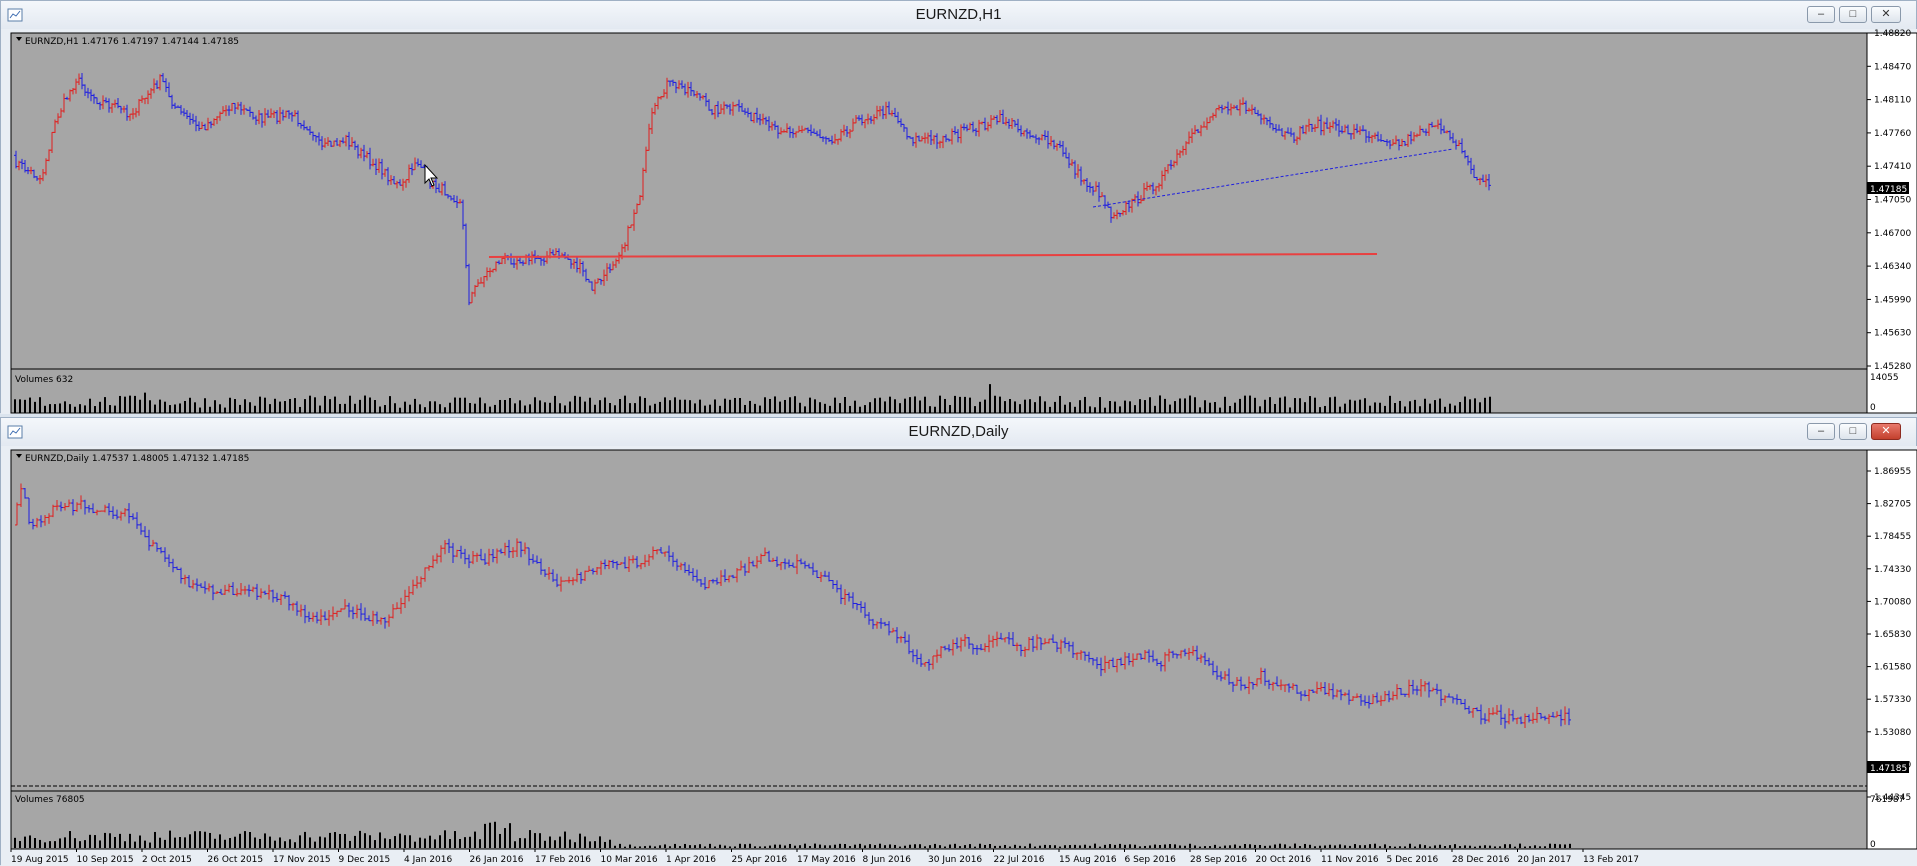 The height and width of the screenshot is (866, 1917). I want to click on date-label: 26 Oct 2015, so click(236, 860).